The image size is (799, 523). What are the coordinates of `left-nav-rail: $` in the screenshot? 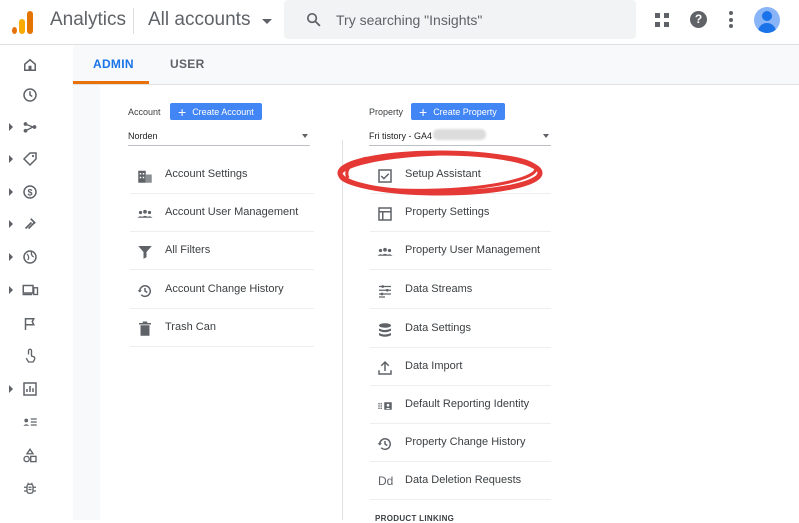 It's located at (36, 282).